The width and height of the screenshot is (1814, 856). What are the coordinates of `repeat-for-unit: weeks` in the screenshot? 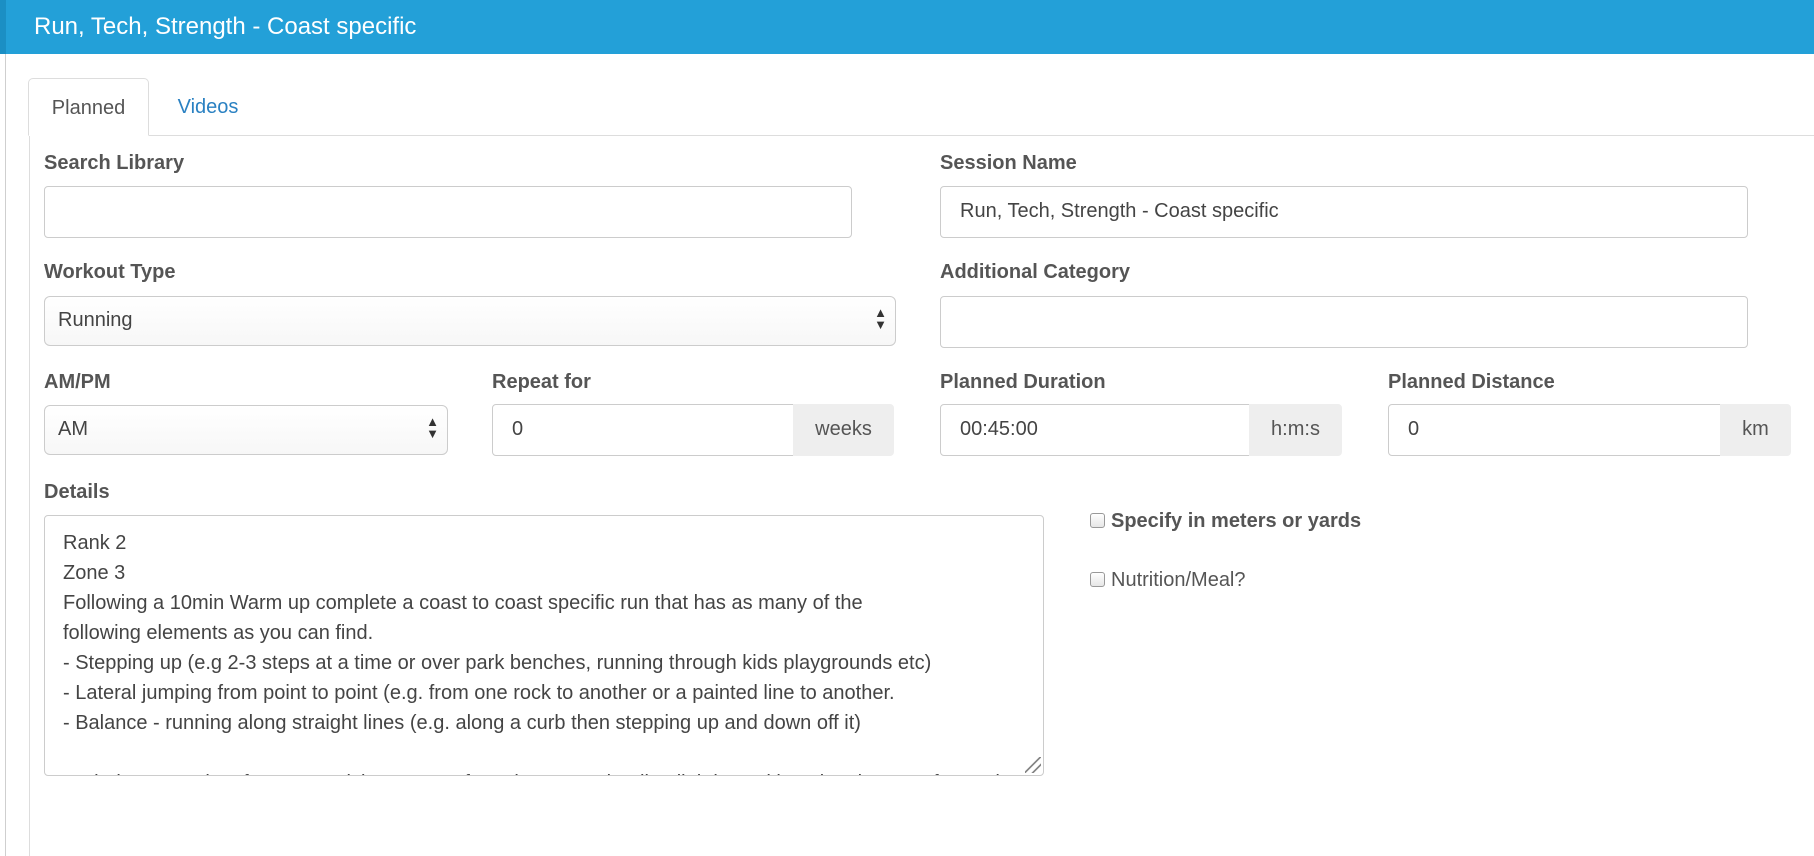 It's located at (843, 430).